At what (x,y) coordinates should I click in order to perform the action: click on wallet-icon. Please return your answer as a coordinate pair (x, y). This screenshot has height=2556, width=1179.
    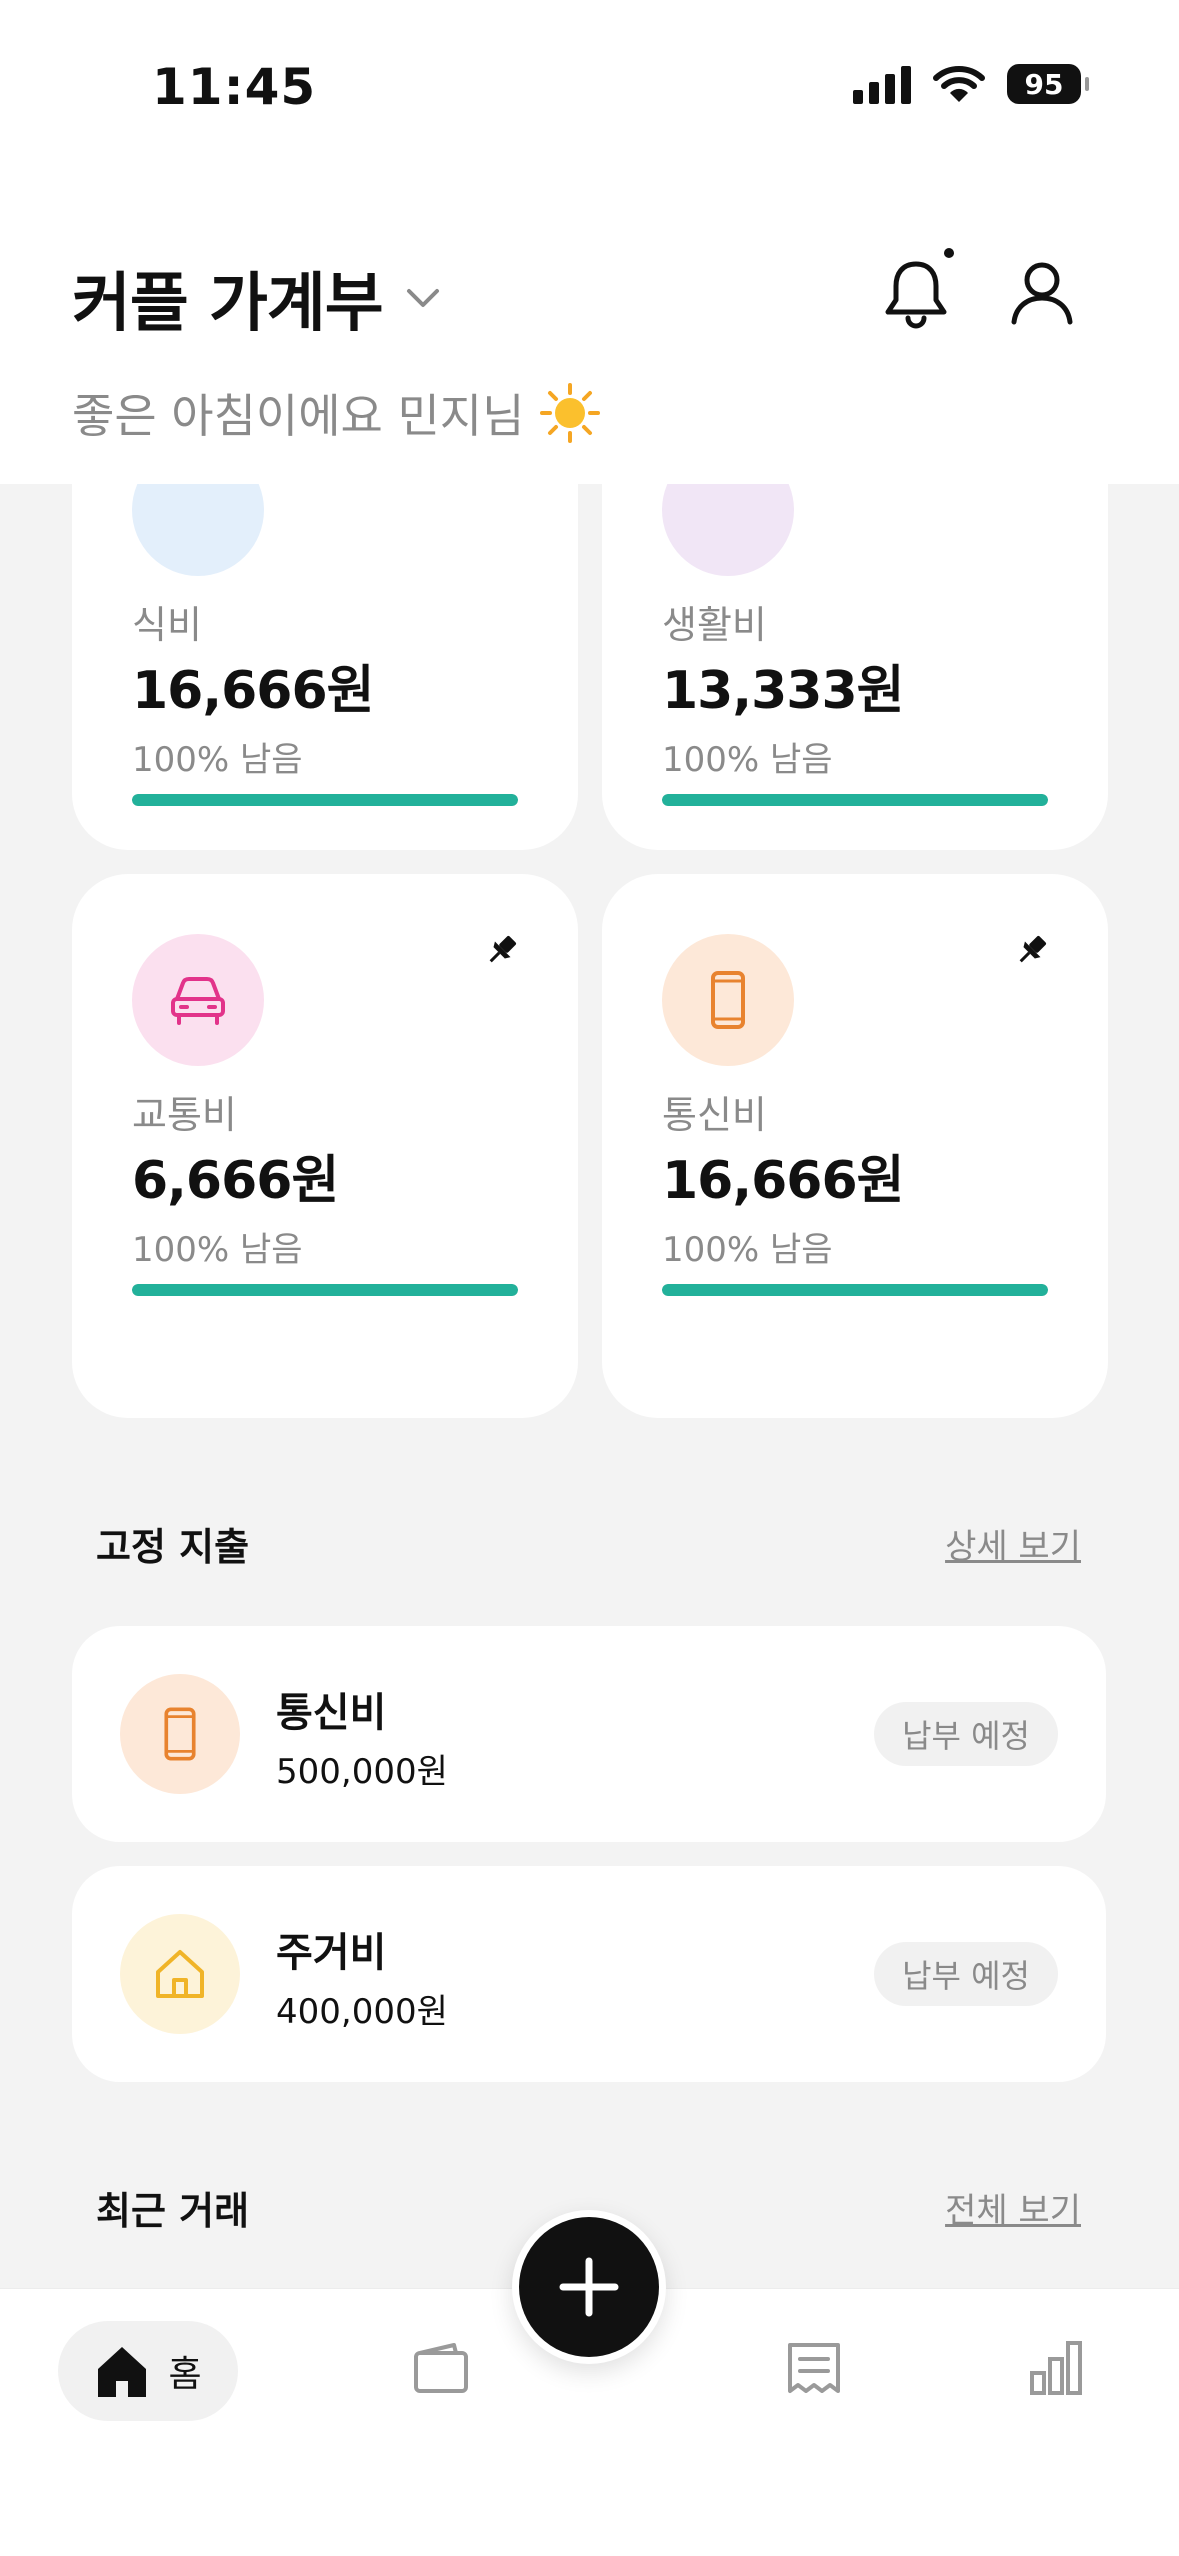
    Looking at the image, I should click on (441, 2368).